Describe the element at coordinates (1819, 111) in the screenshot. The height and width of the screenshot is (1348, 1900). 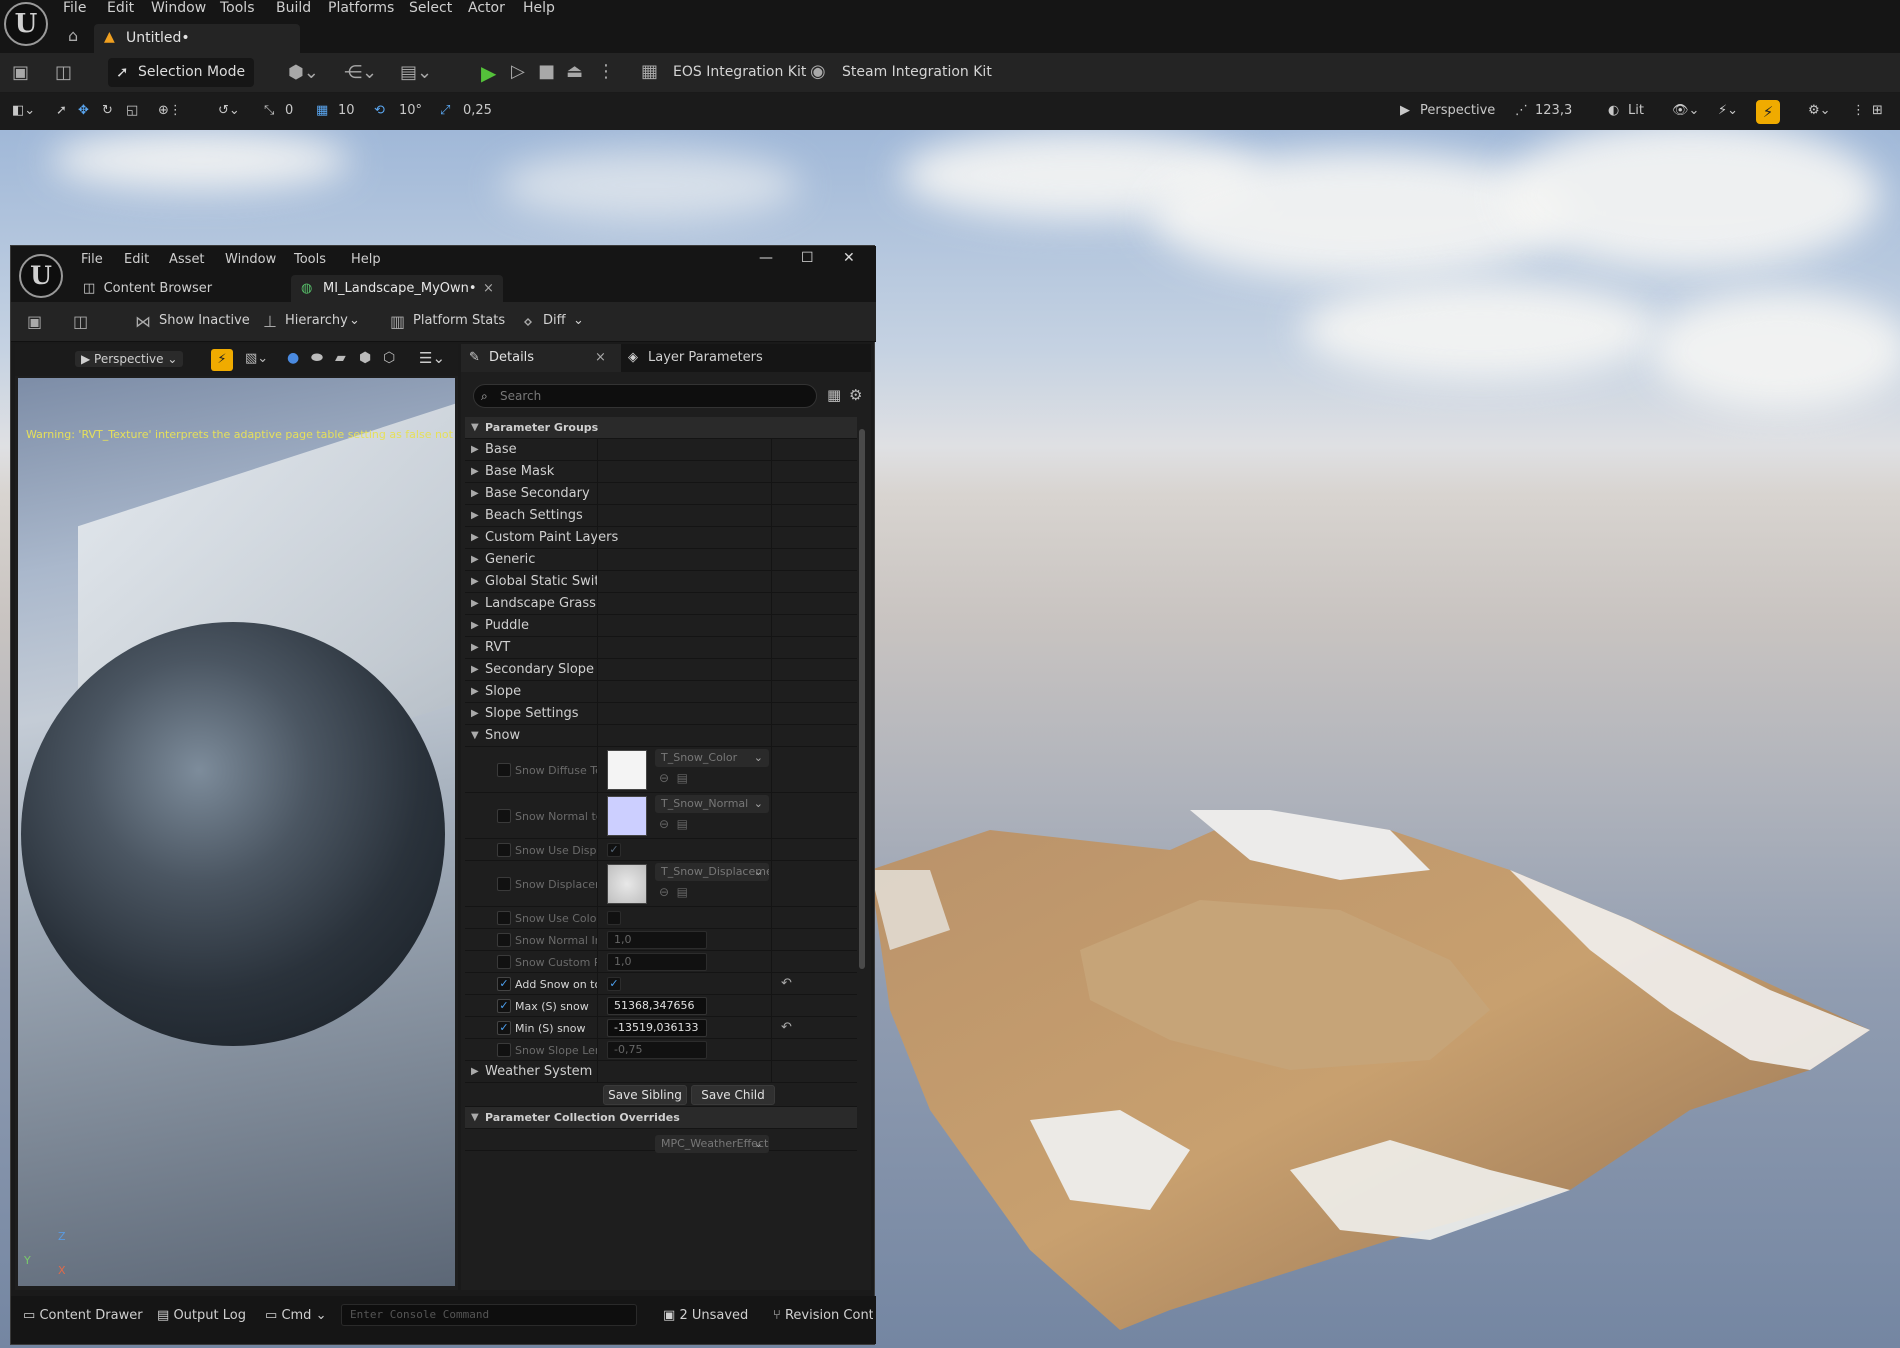
I see `settings-icon: ⚙⌄` at that location.